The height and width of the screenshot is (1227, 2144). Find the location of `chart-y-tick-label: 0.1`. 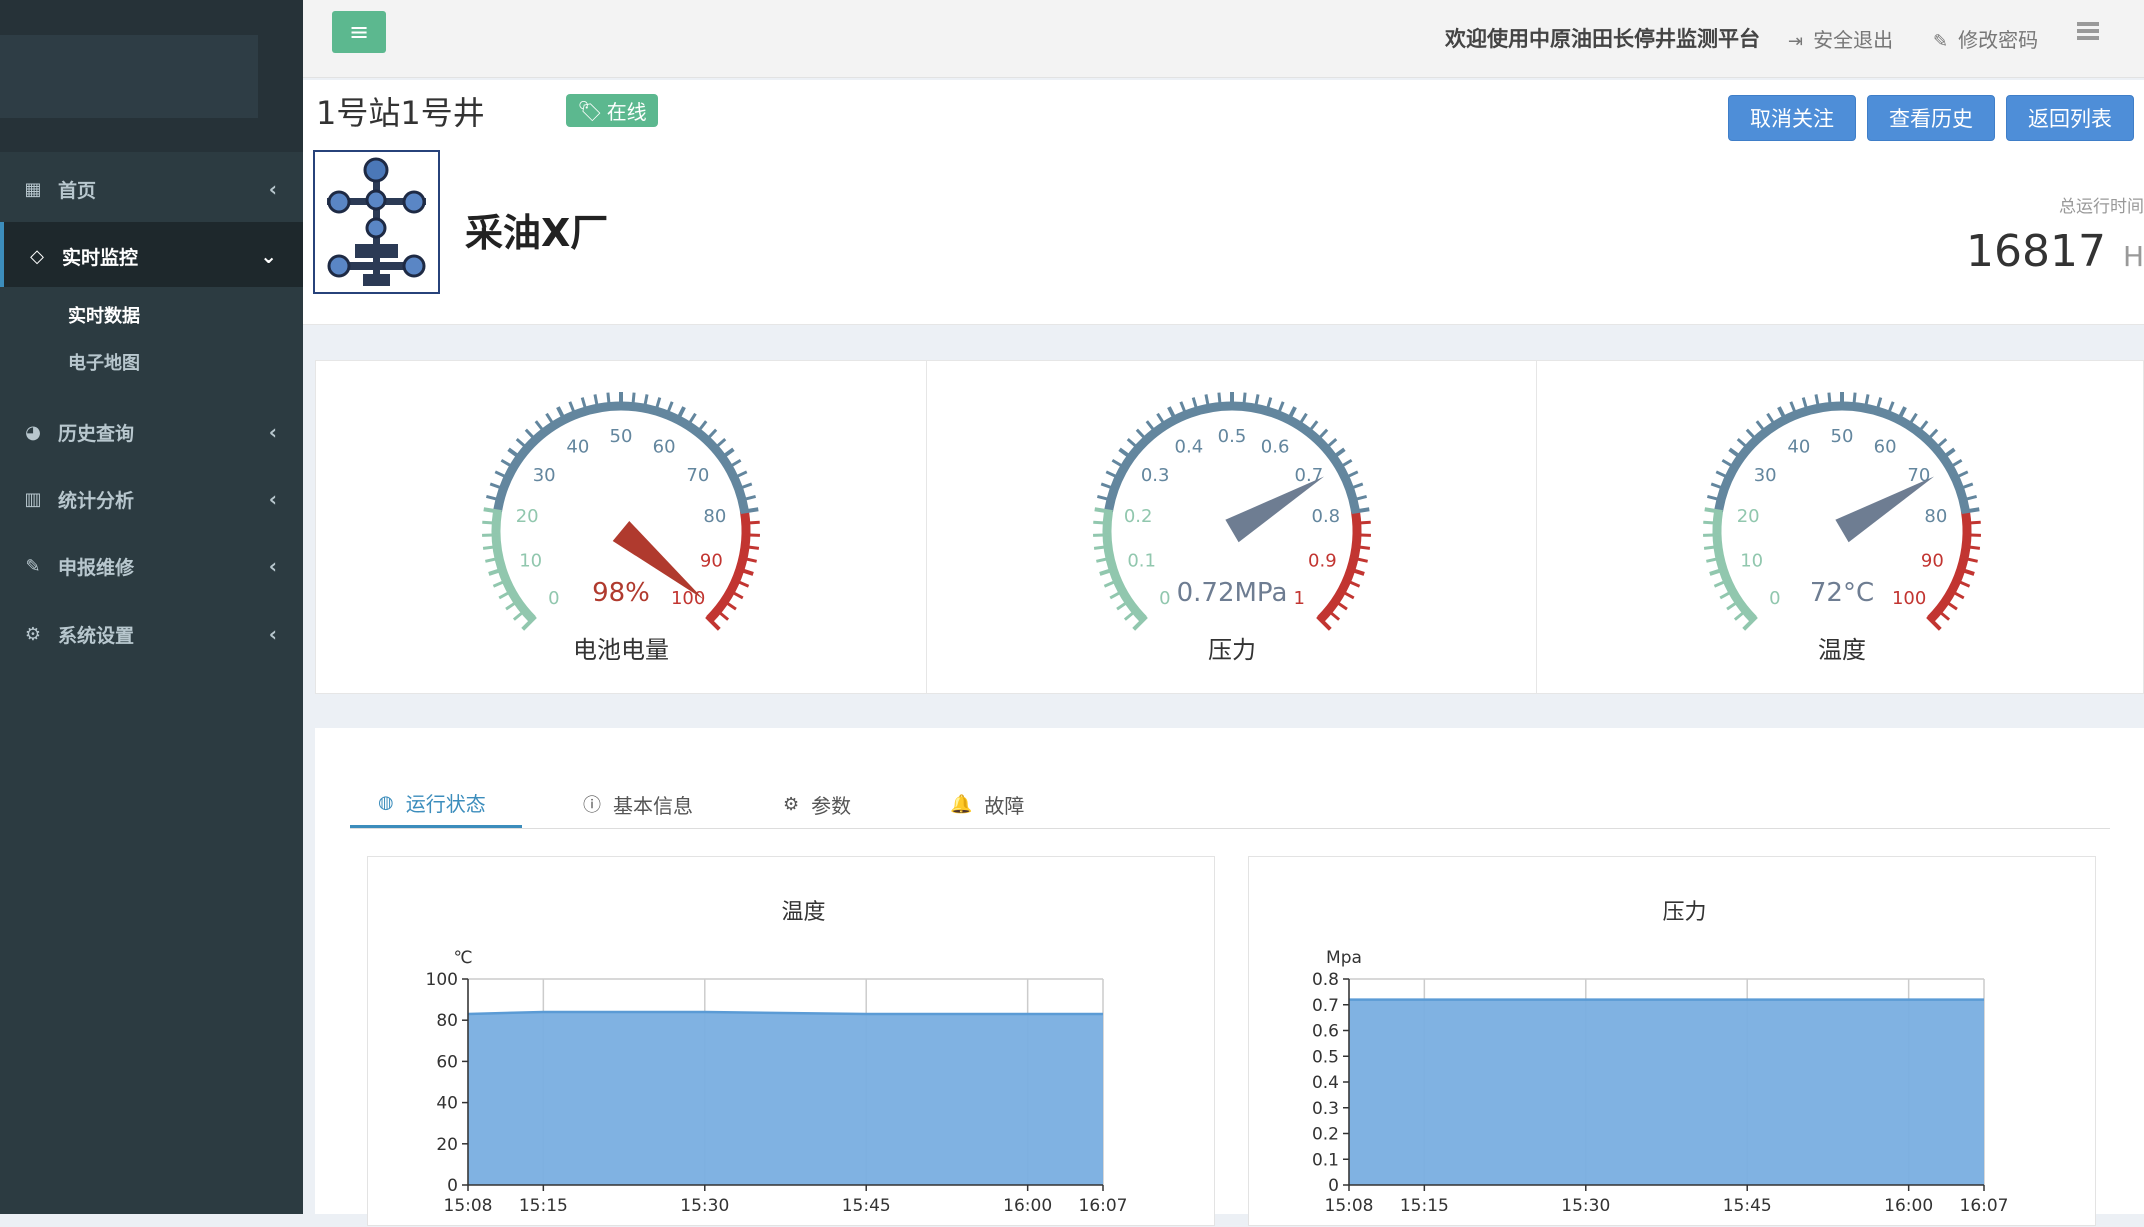

chart-y-tick-label: 0.1 is located at coordinates (1325, 1160).